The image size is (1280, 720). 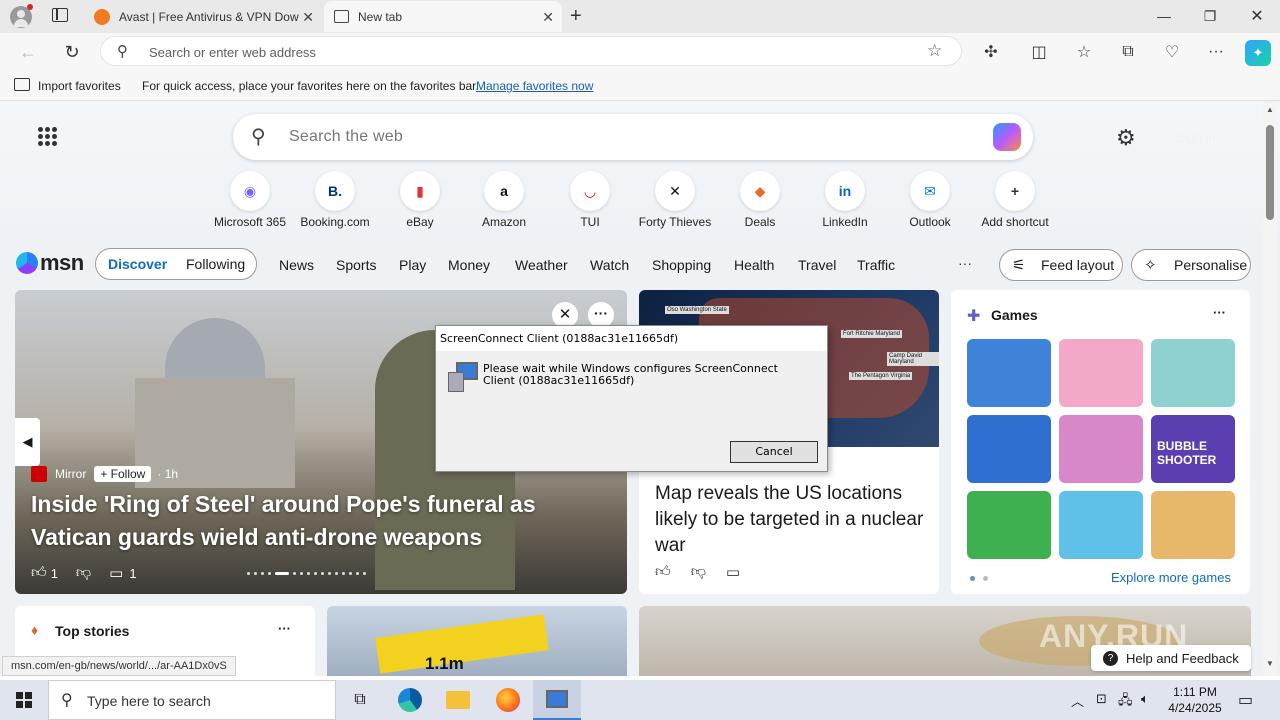 I want to click on story-teaser-card: 1.1m, so click(x=477, y=641).